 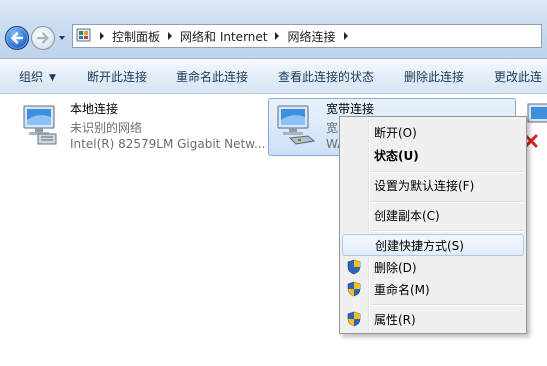 What do you see at coordinates (62, 38) in the screenshot?
I see `recent-pages-dropdown-icon` at bounding box center [62, 38].